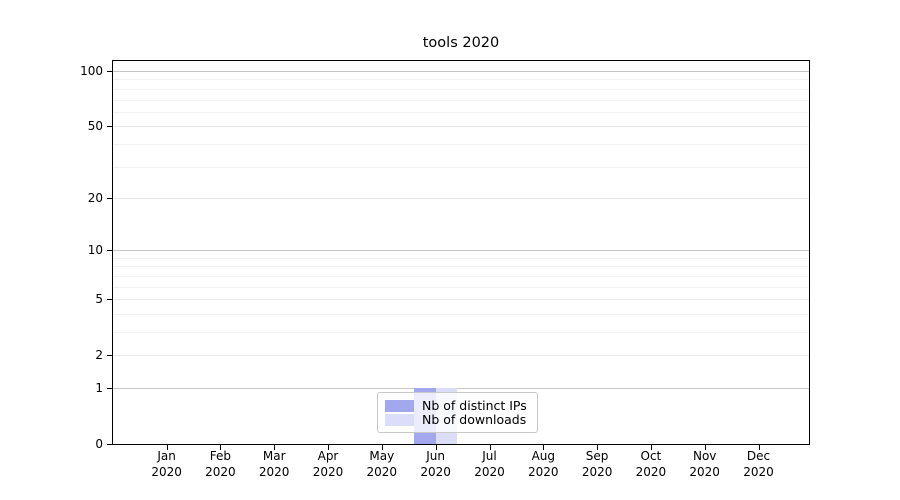 The height and width of the screenshot is (500, 900). I want to click on y-axis-tick-label: 100, so click(91, 71).